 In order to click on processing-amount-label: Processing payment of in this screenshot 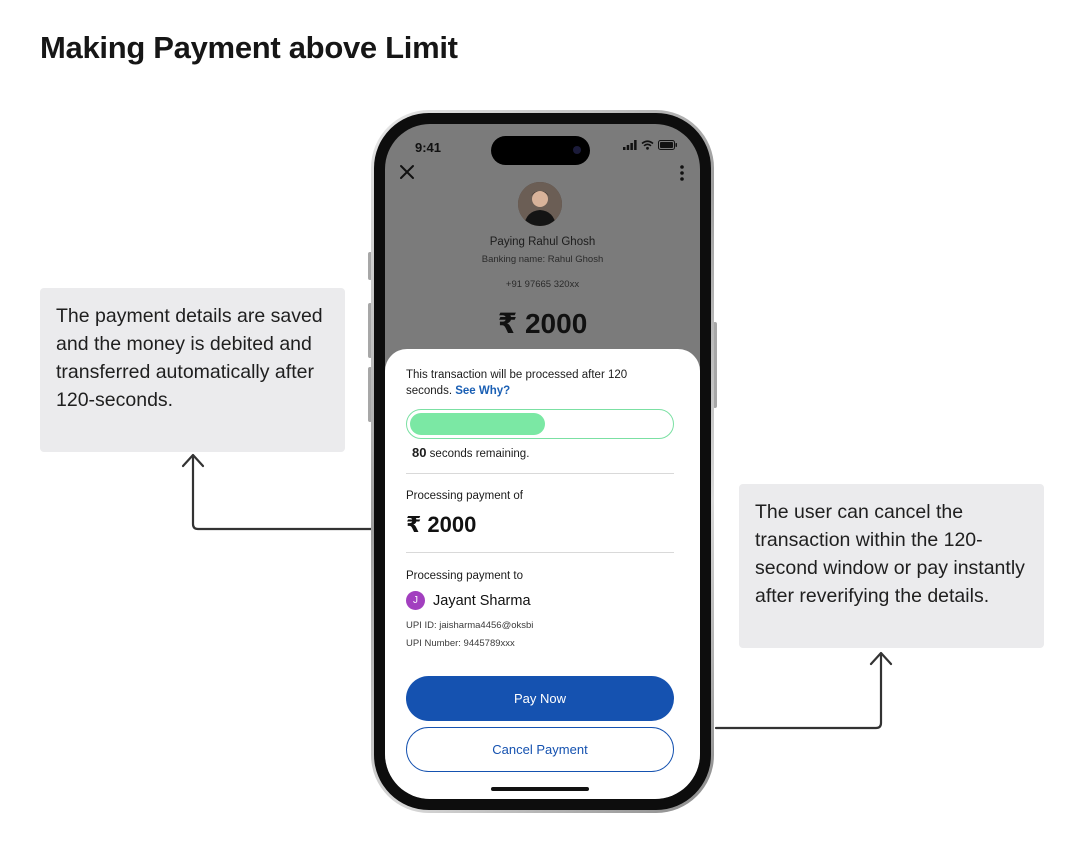, I will do `click(464, 496)`.